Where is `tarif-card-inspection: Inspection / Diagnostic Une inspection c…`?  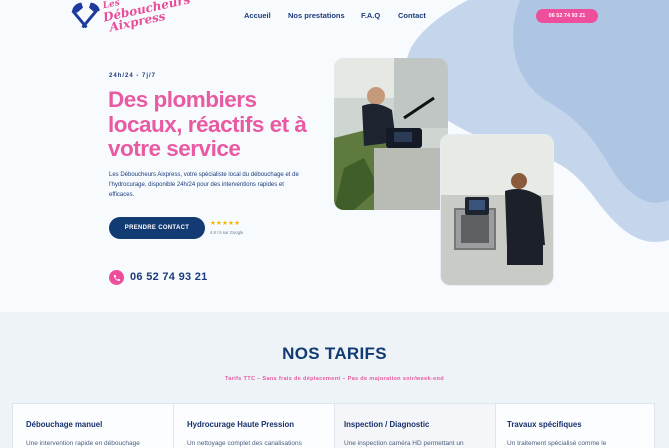
tarif-card-inspection: Inspection / Diagnostic Une inspection c… is located at coordinates (415, 425).